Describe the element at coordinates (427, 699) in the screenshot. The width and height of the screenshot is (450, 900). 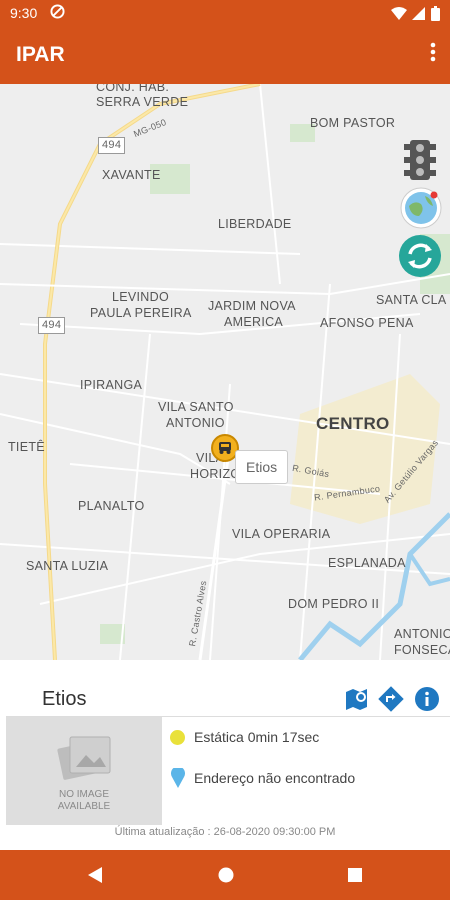
I see `info-icon` at that location.